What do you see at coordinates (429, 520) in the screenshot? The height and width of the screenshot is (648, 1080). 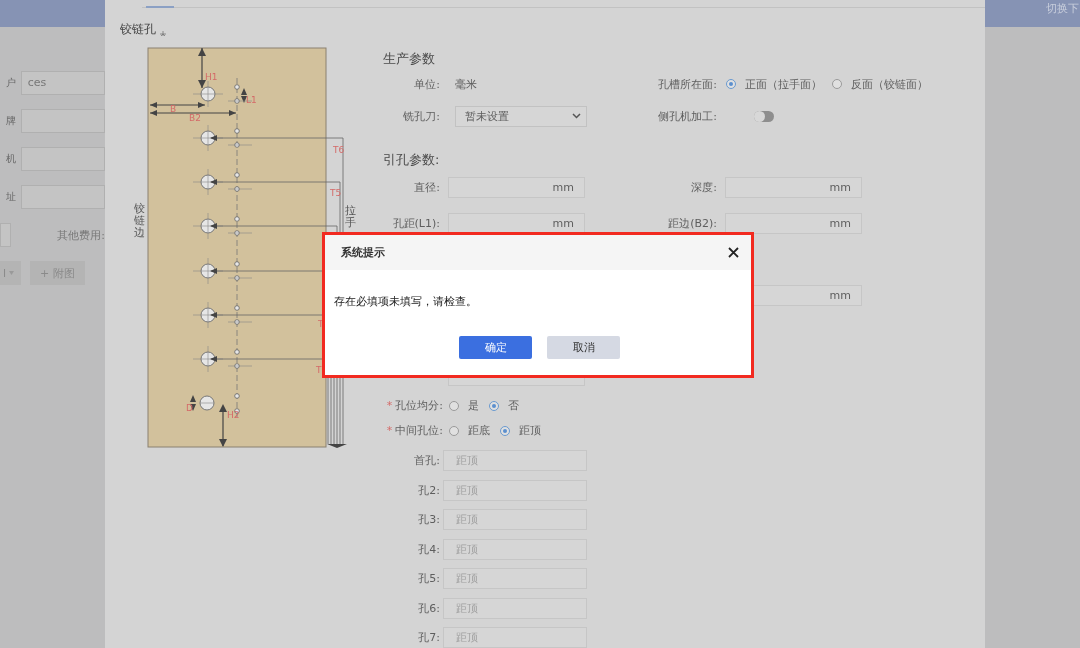 I see `field-label: 孔3:` at bounding box center [429, 520].